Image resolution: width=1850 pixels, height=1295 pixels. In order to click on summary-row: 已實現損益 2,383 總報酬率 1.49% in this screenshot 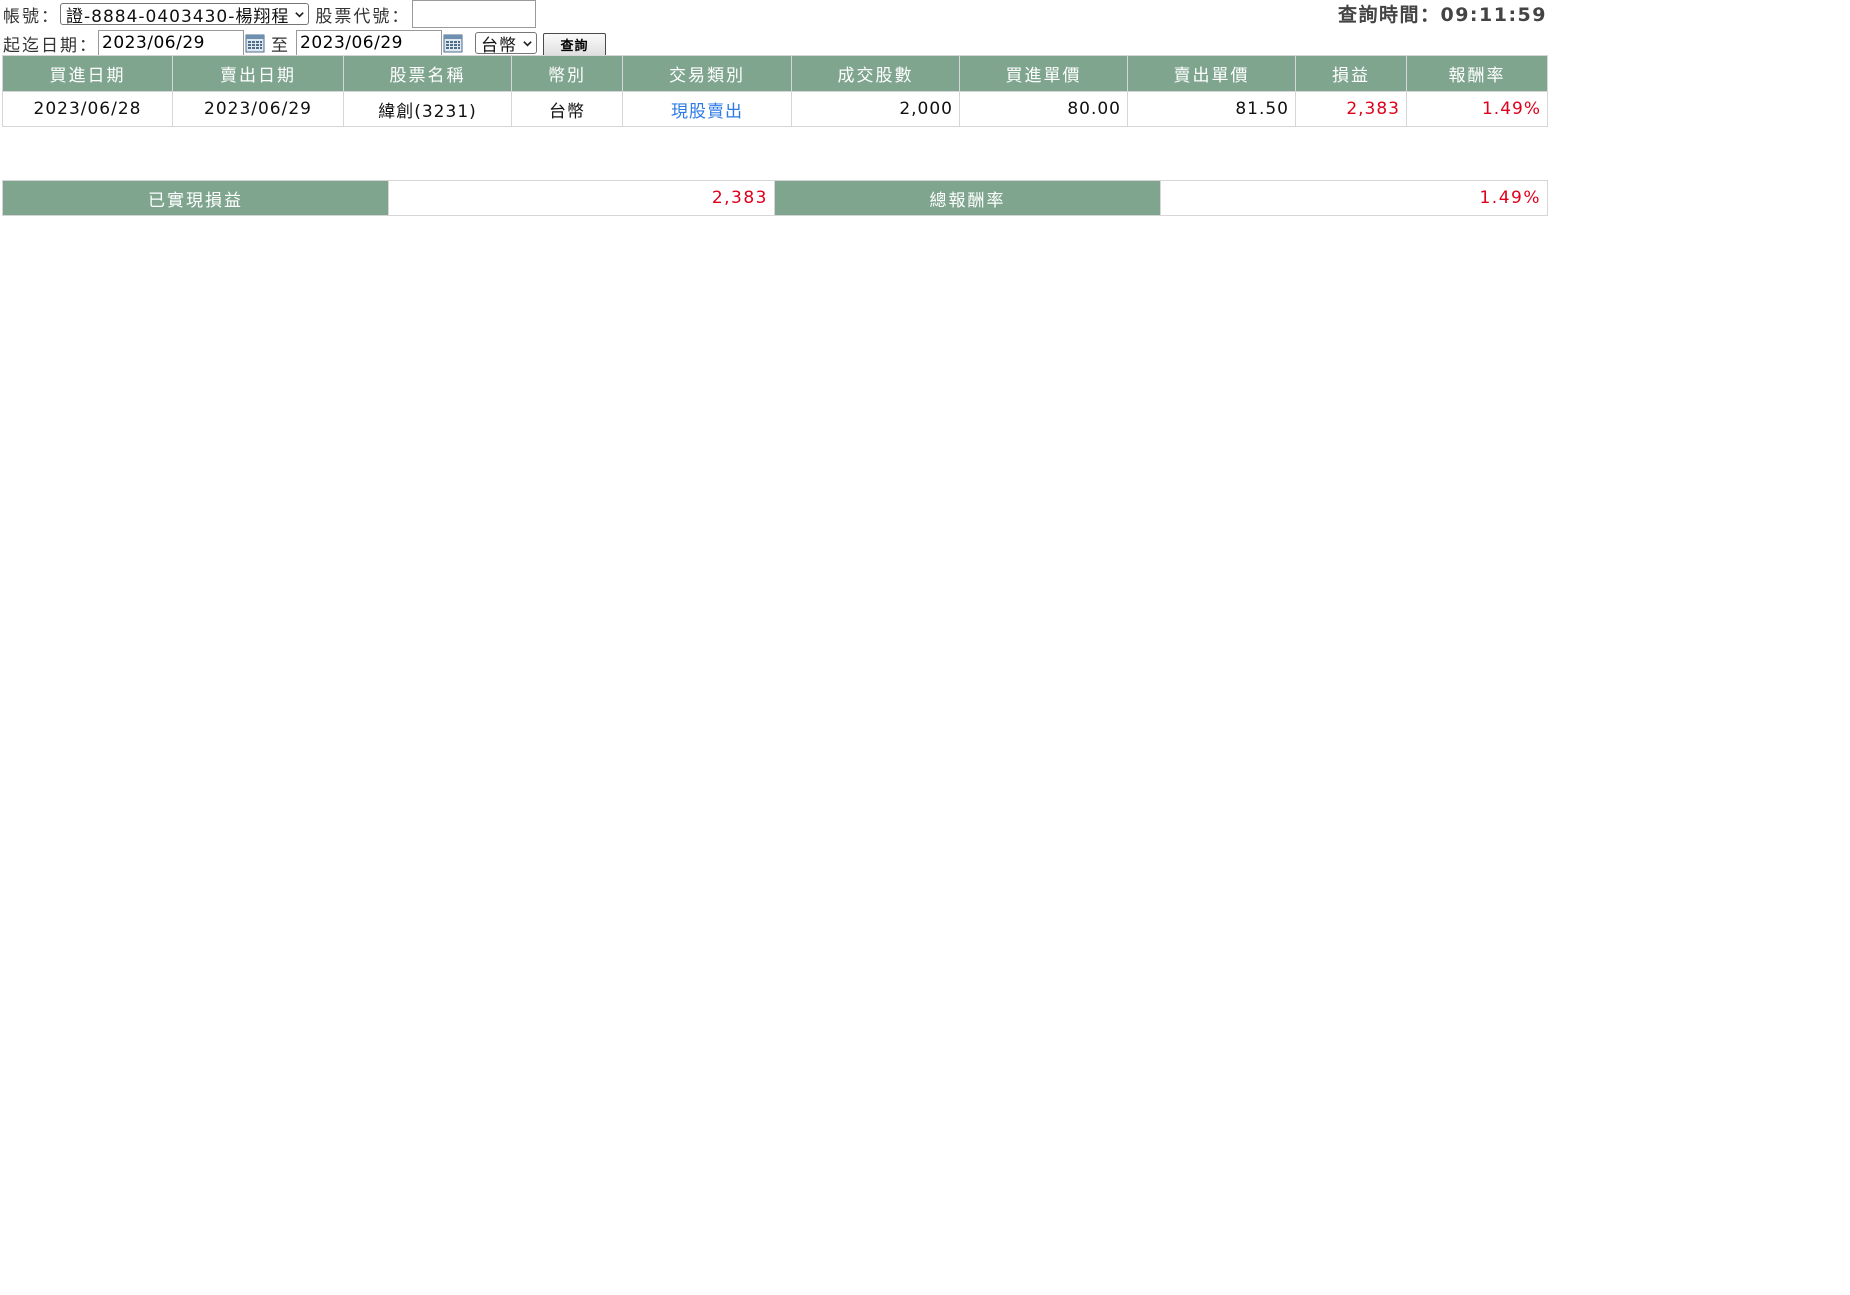, I will do `click(775, 198)`.